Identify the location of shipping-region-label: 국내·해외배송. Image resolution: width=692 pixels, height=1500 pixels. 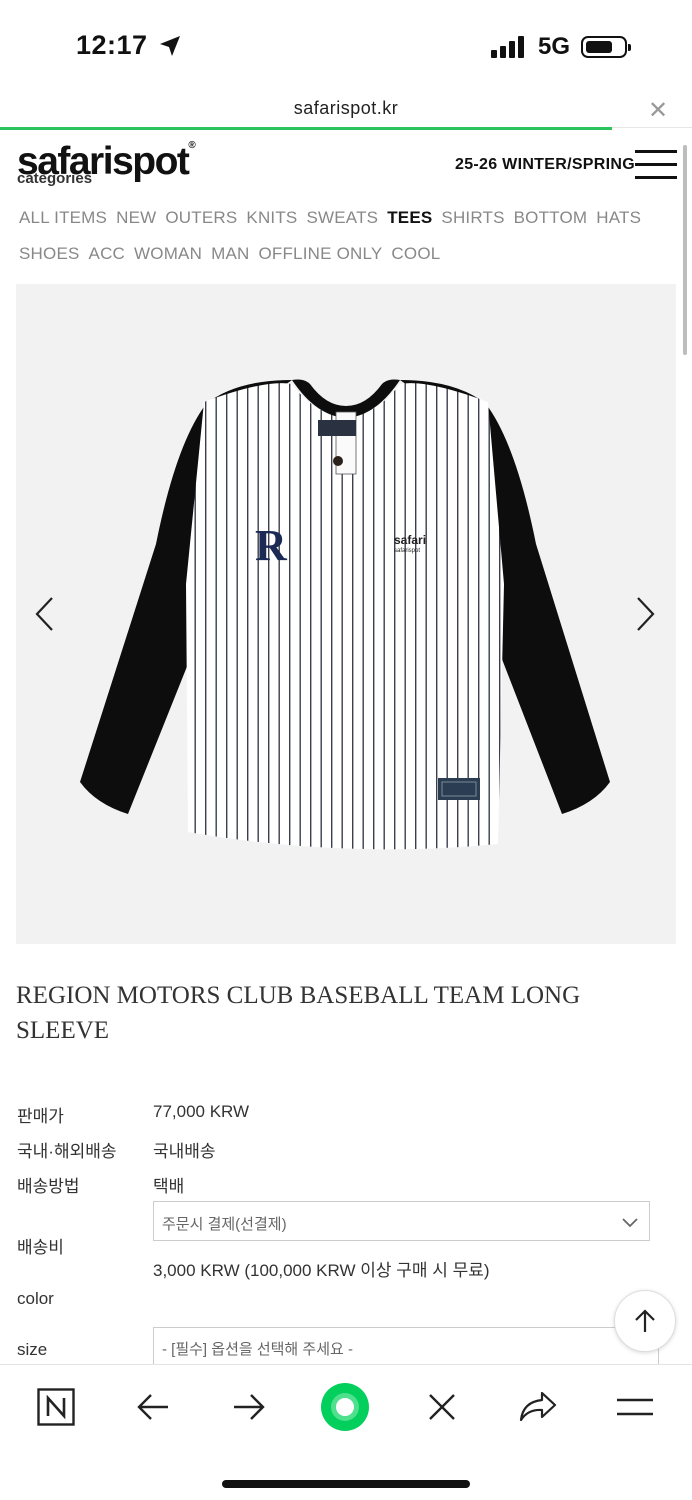
(67, 1151).